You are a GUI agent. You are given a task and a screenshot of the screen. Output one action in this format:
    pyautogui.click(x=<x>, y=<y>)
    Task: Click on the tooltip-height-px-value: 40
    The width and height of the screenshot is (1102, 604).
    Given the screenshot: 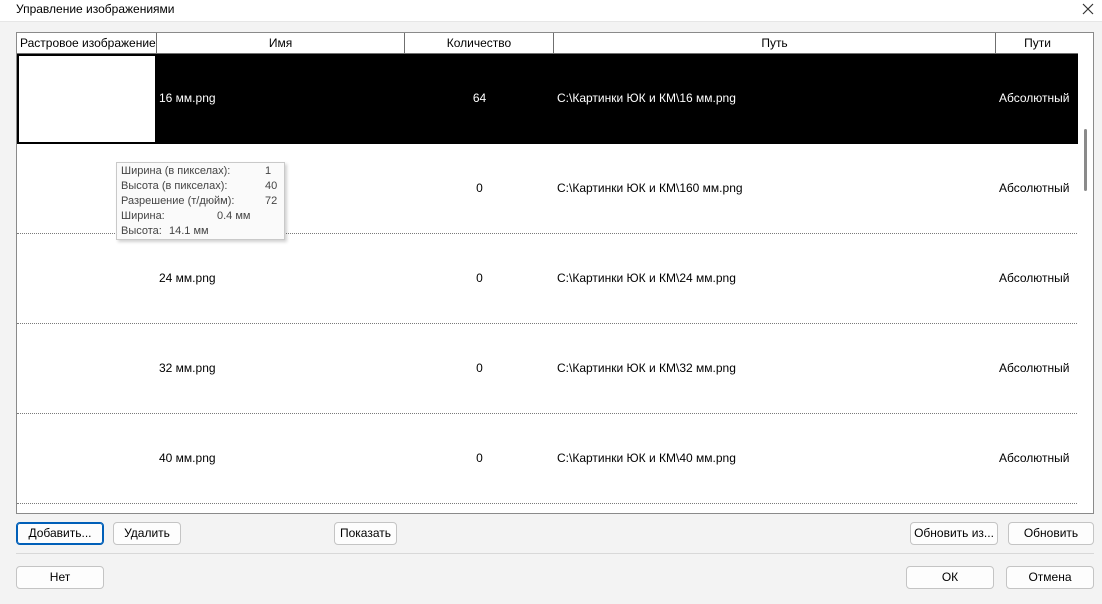 What is the action you would take?
    pyautogui.click(x=271, y=186)
    